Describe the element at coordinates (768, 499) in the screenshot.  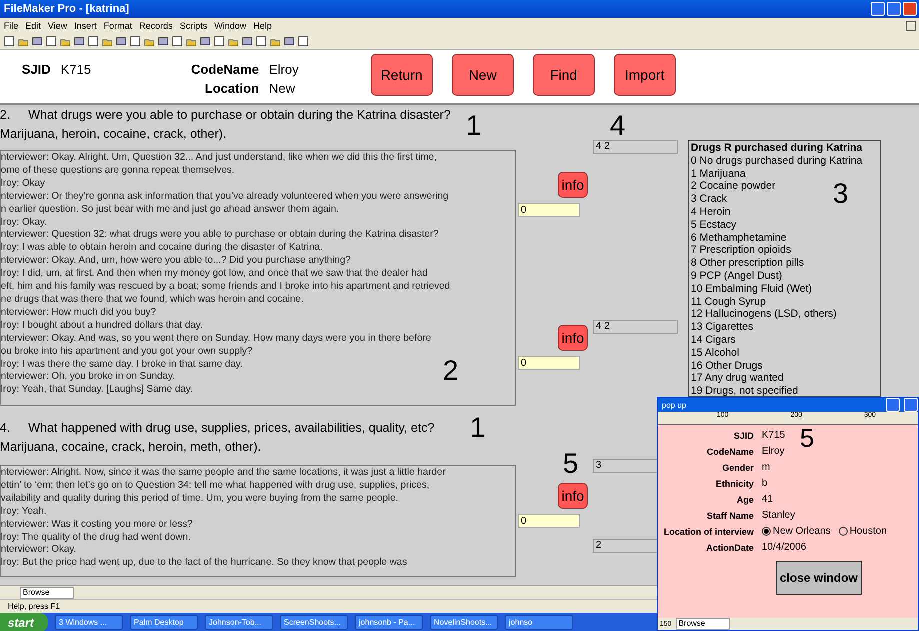
I see `field-value: 41` at that location.